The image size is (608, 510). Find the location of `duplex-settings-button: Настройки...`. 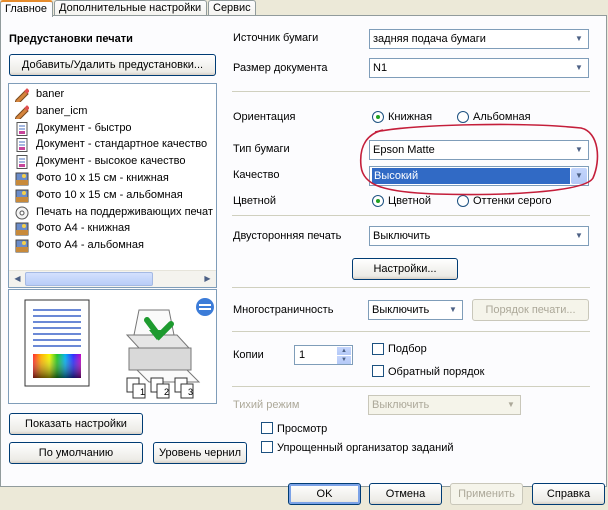

duplex-settings-button: Настройки... is located at coordinates (405, 269).